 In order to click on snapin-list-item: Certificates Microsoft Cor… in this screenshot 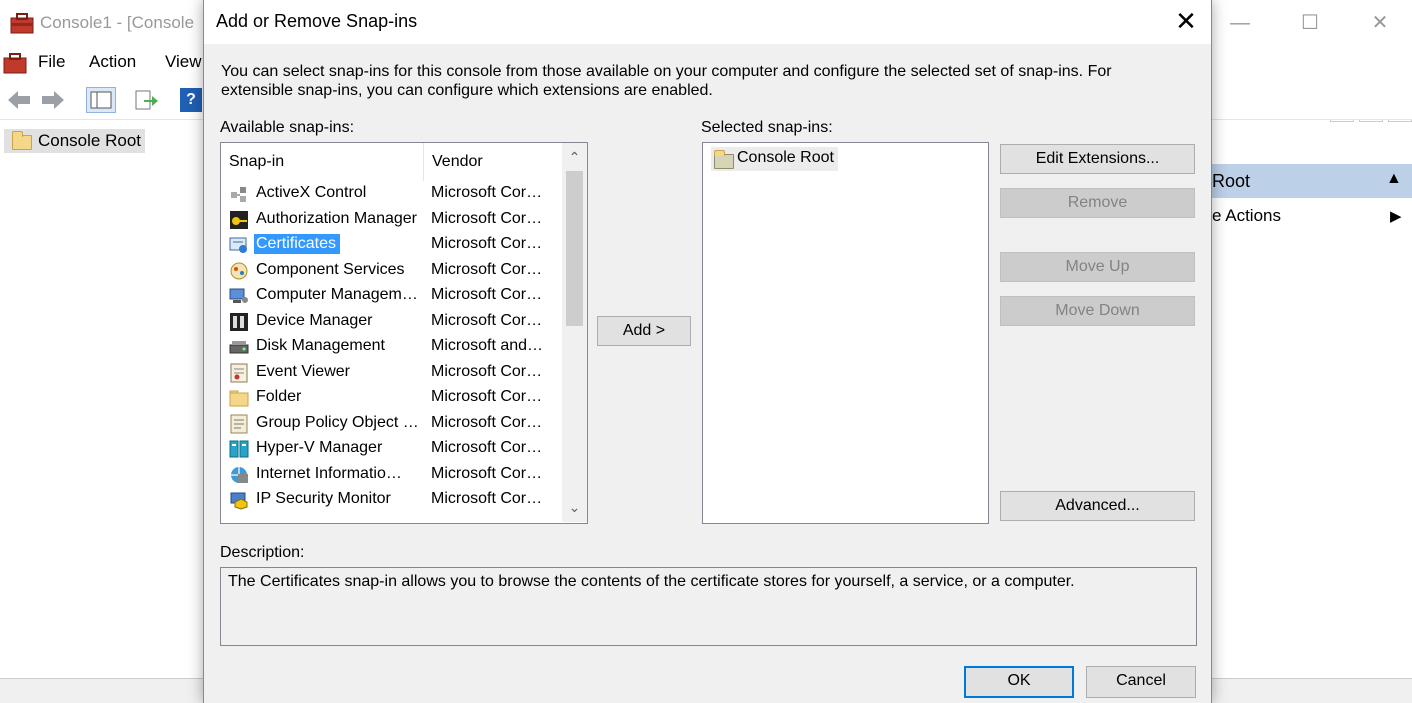, I will do `click(391, 244)`.